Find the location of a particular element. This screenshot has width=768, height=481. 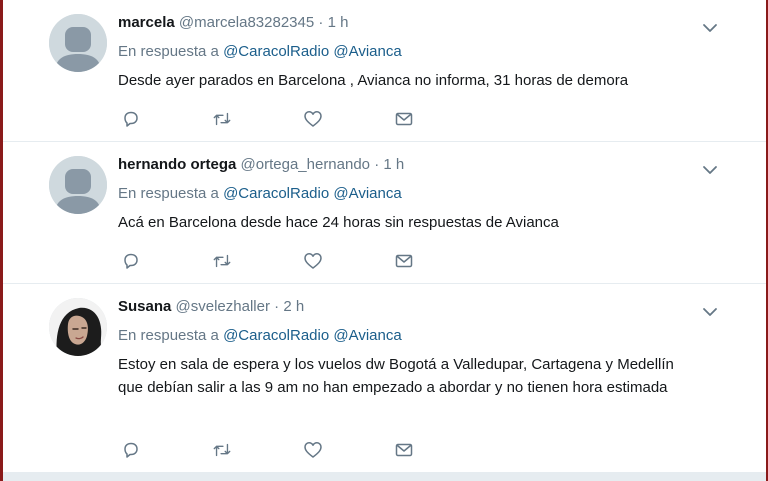

user-handle: @ortega_hernando is located at coordinates (306, 164).